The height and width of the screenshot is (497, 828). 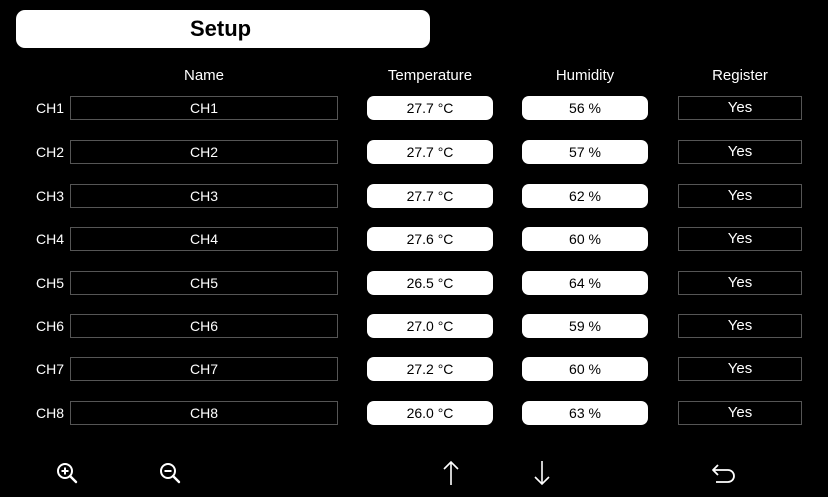 What do you see at coordinates (50, 283) in the screenshot?
I see `channel-label: CH5` at bounding box center [50, 283].